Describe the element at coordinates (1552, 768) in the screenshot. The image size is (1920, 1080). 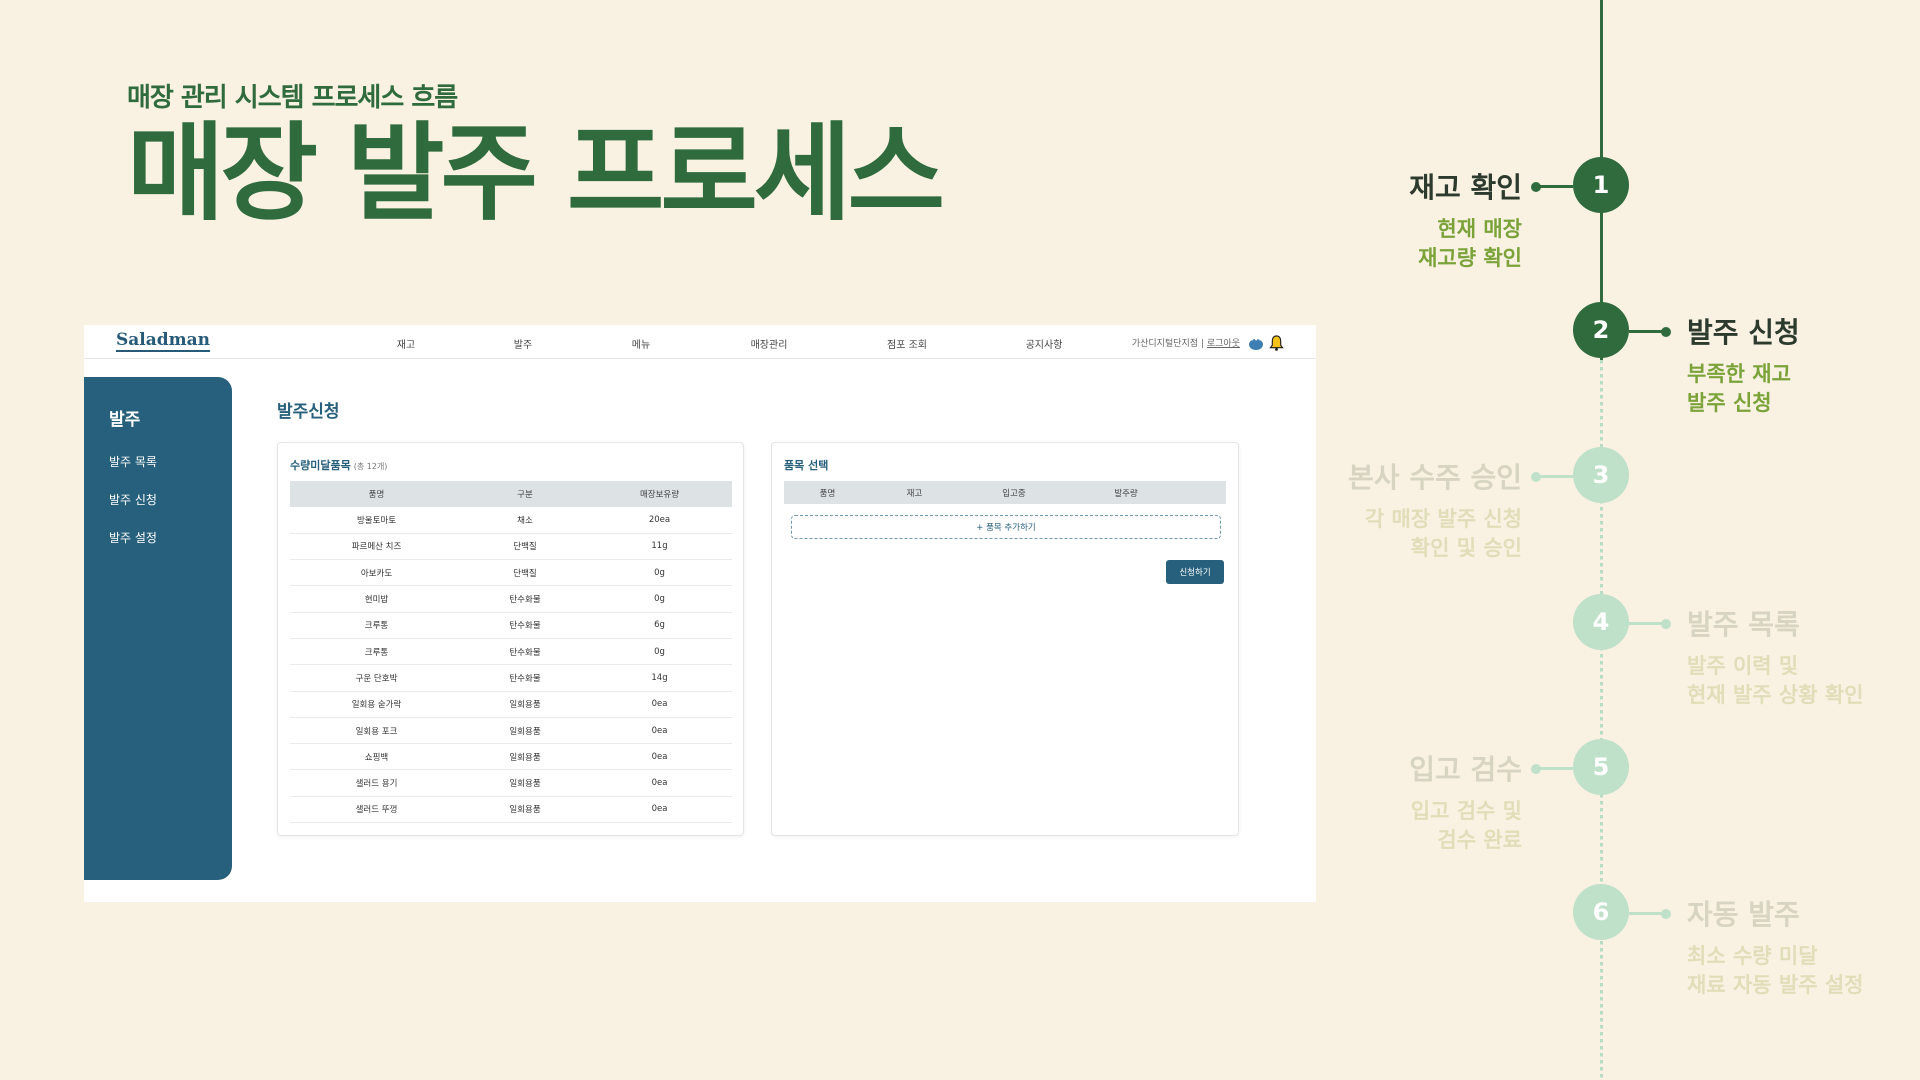
I see `step-5-connector` at that location.